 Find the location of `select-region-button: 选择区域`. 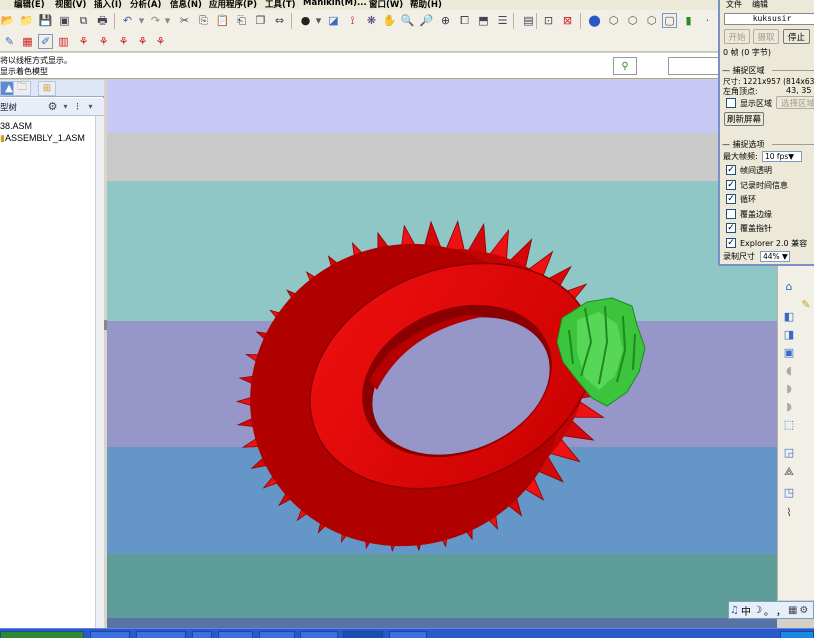

select-region-button: 选择区域 is located at coordinates (795, 102).